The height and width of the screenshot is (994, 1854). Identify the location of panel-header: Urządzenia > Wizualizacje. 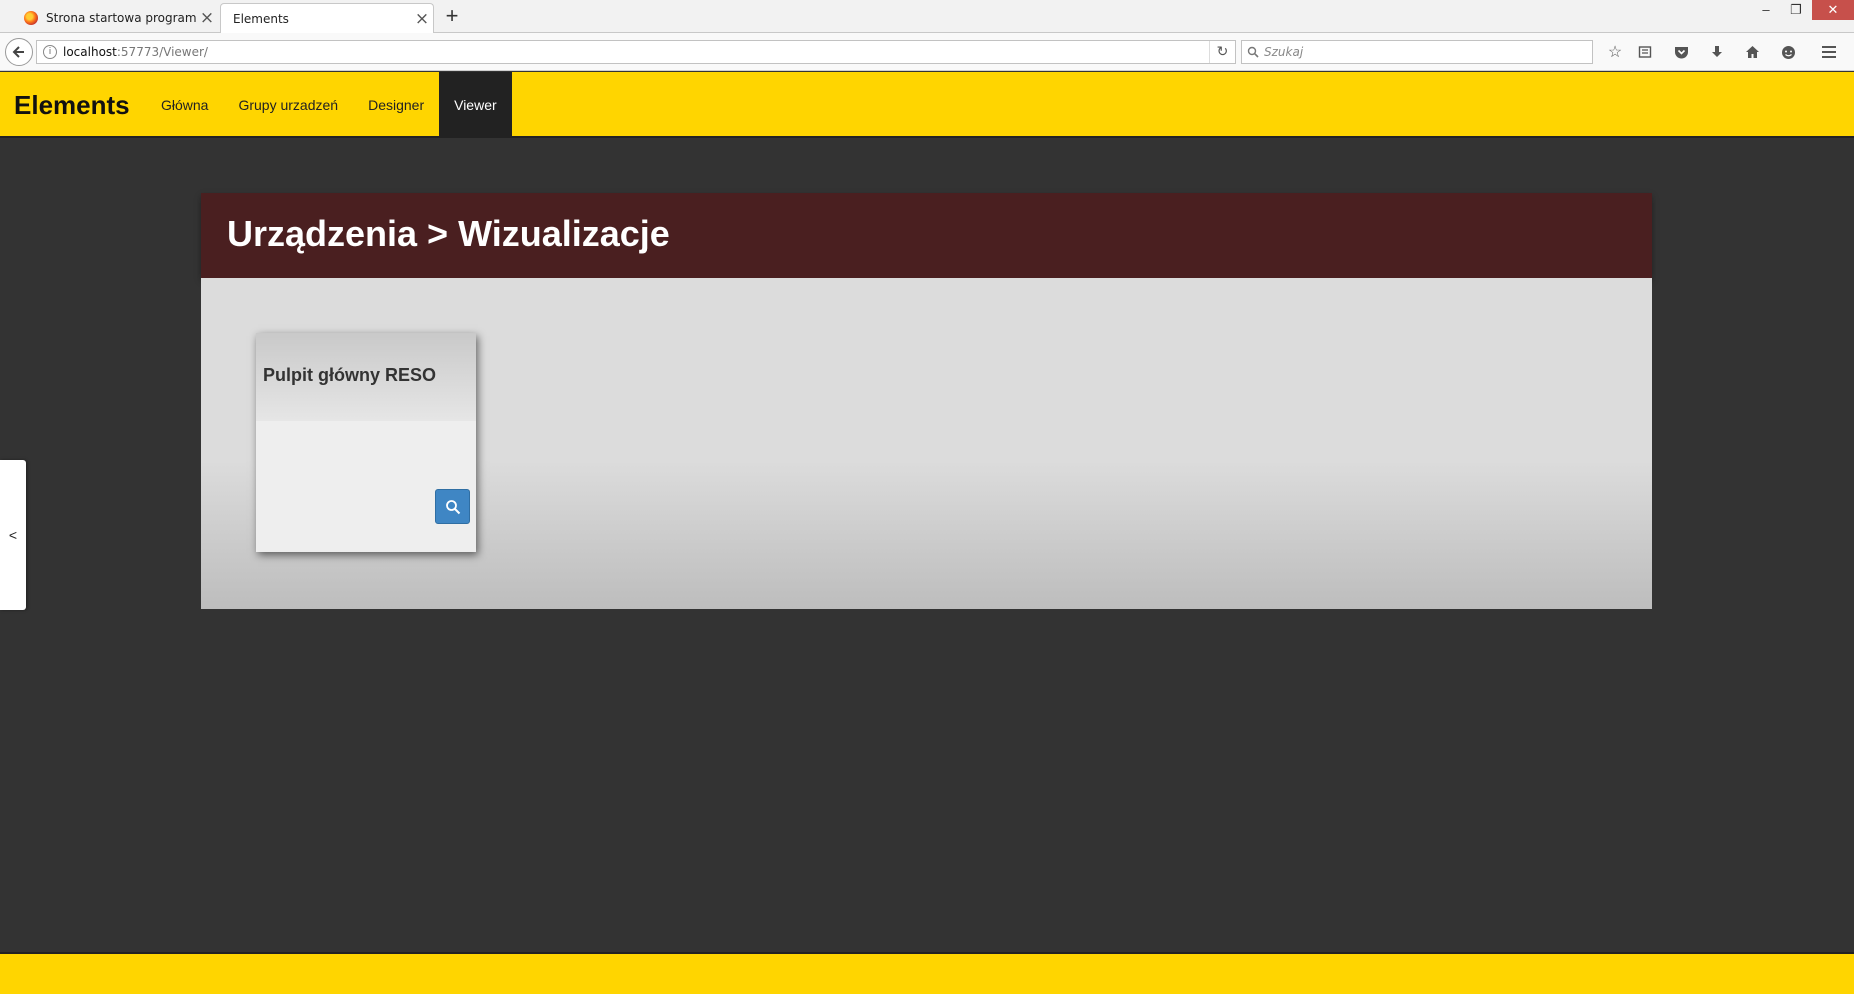
(926, 235).